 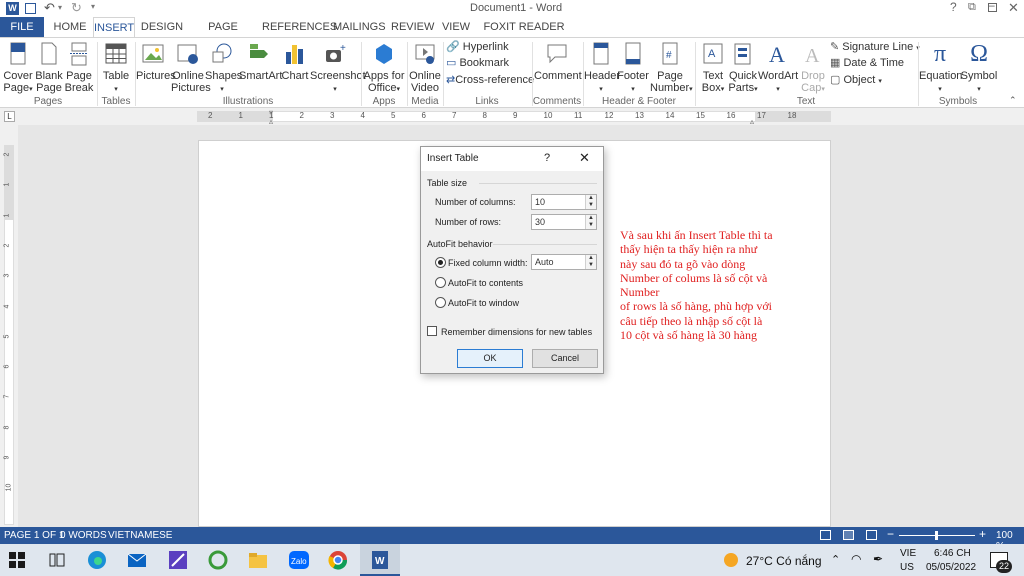 I want to click on shapes-button: Shapes ▾, so click(x=223, y=69).